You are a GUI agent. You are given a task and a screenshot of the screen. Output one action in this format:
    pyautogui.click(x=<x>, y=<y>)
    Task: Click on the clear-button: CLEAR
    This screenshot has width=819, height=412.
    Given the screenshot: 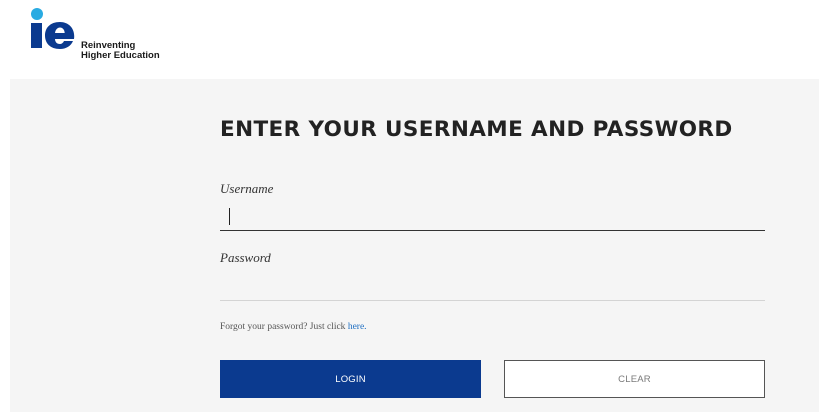 What is the action you would take?
    pyautogui.click(x=634, y=379)
    